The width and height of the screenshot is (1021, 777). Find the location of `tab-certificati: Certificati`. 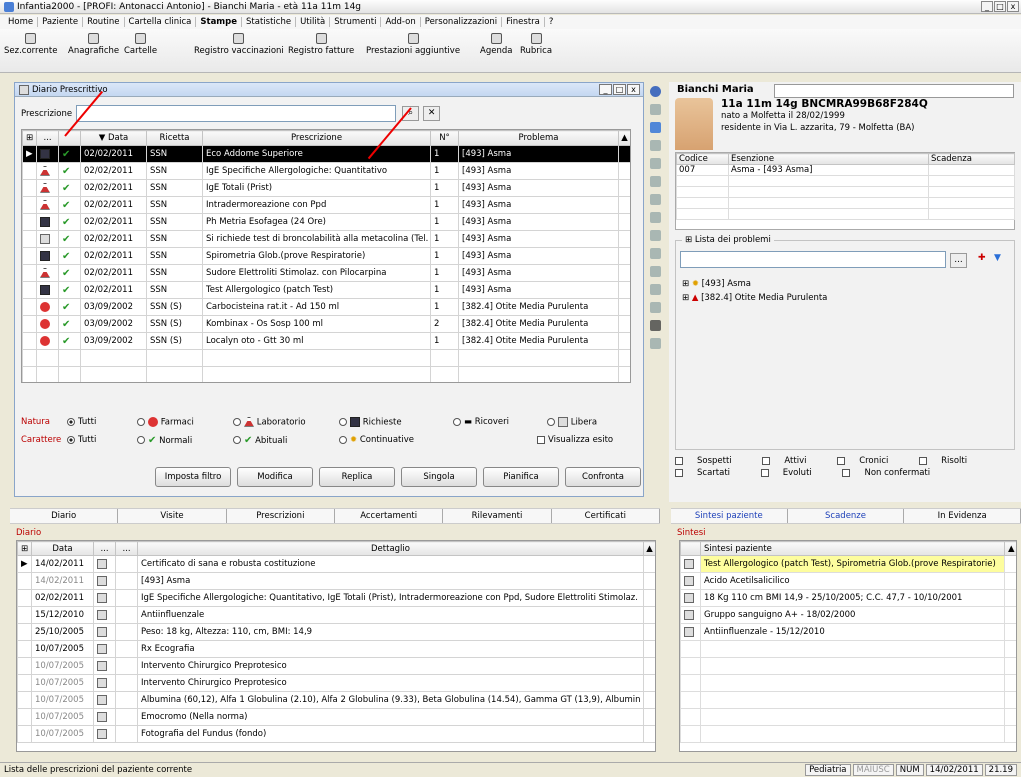

tab-certificati: Certificati is located at coordinates (606, 516).